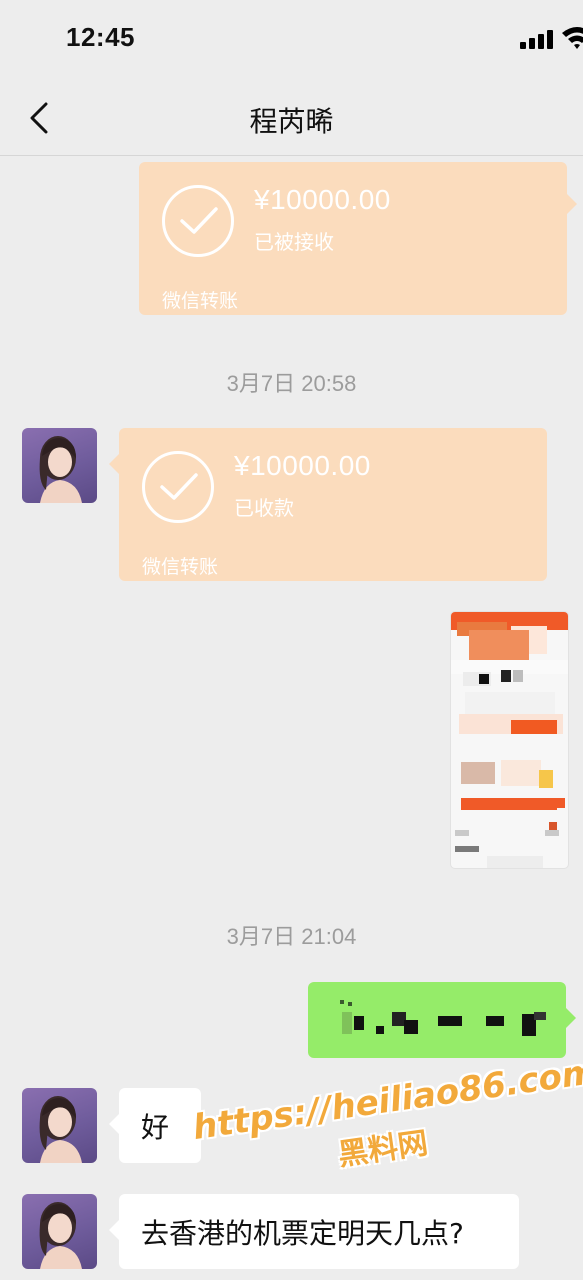 This screenshot has height=1280, width=583. What do you see at coordinates (291, 936) in the screenshot?
I see `timestamp: 3月7日 21:04` at bounding box center [291, 936].